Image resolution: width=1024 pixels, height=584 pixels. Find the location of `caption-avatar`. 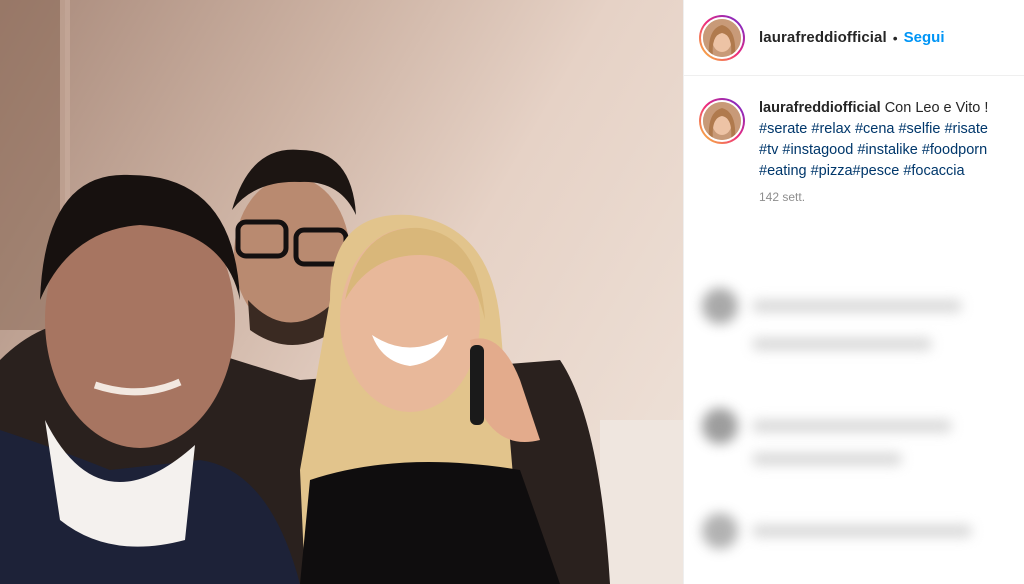

caption-avatar is located at coordinates (722, 121).